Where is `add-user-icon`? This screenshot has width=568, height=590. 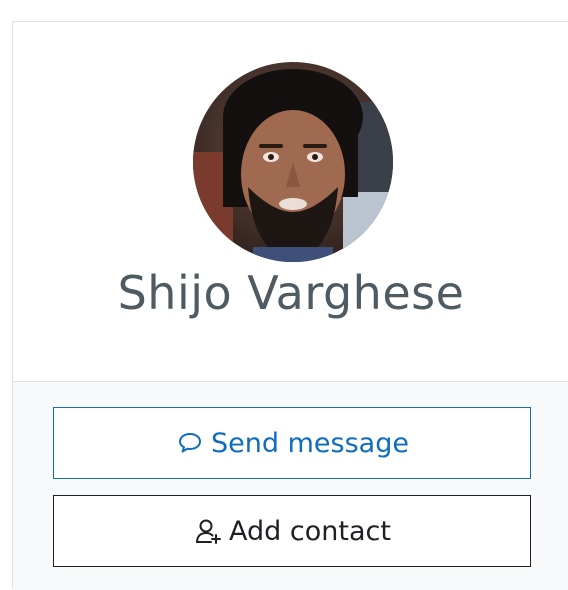 add-user-icon is located at coordinates (208, 531).